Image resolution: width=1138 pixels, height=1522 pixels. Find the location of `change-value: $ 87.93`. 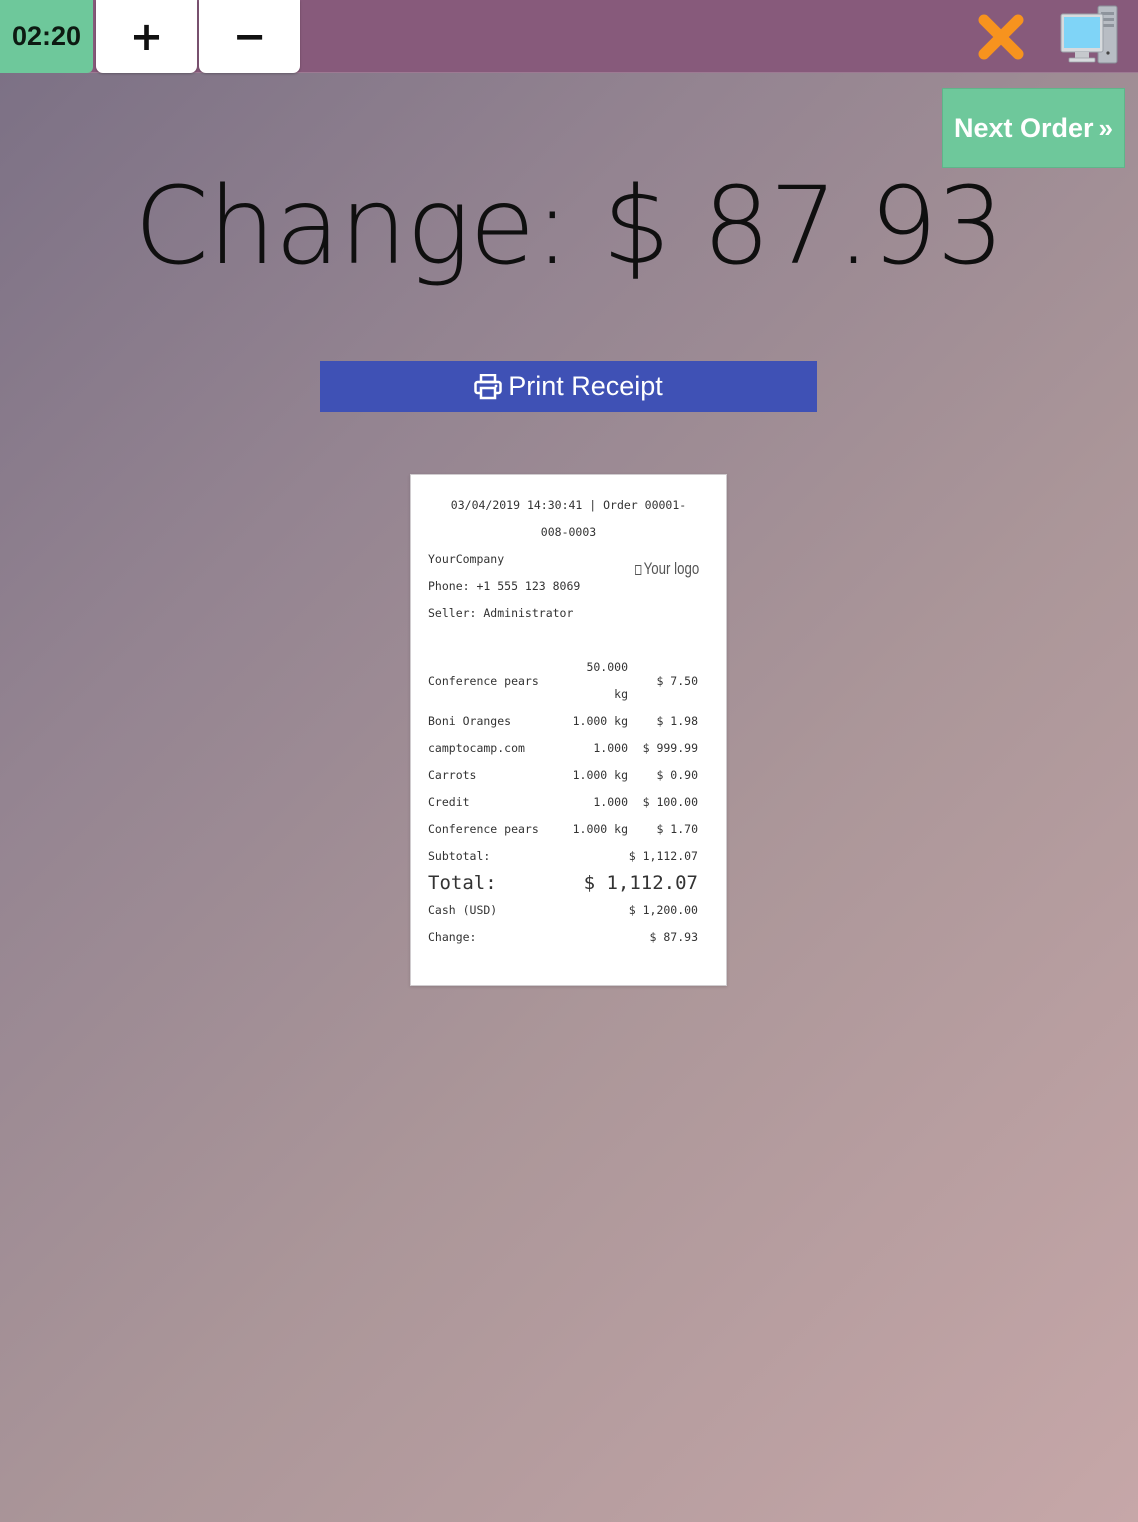

change-value: $ 87.93 is located at coordinates (673, 937).